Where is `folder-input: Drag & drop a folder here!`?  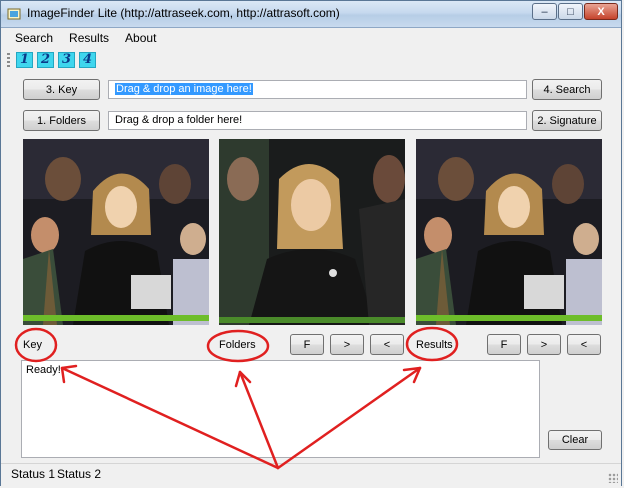
folder-input: Drag & drop a folder here! is located at coordinates (317, 120).